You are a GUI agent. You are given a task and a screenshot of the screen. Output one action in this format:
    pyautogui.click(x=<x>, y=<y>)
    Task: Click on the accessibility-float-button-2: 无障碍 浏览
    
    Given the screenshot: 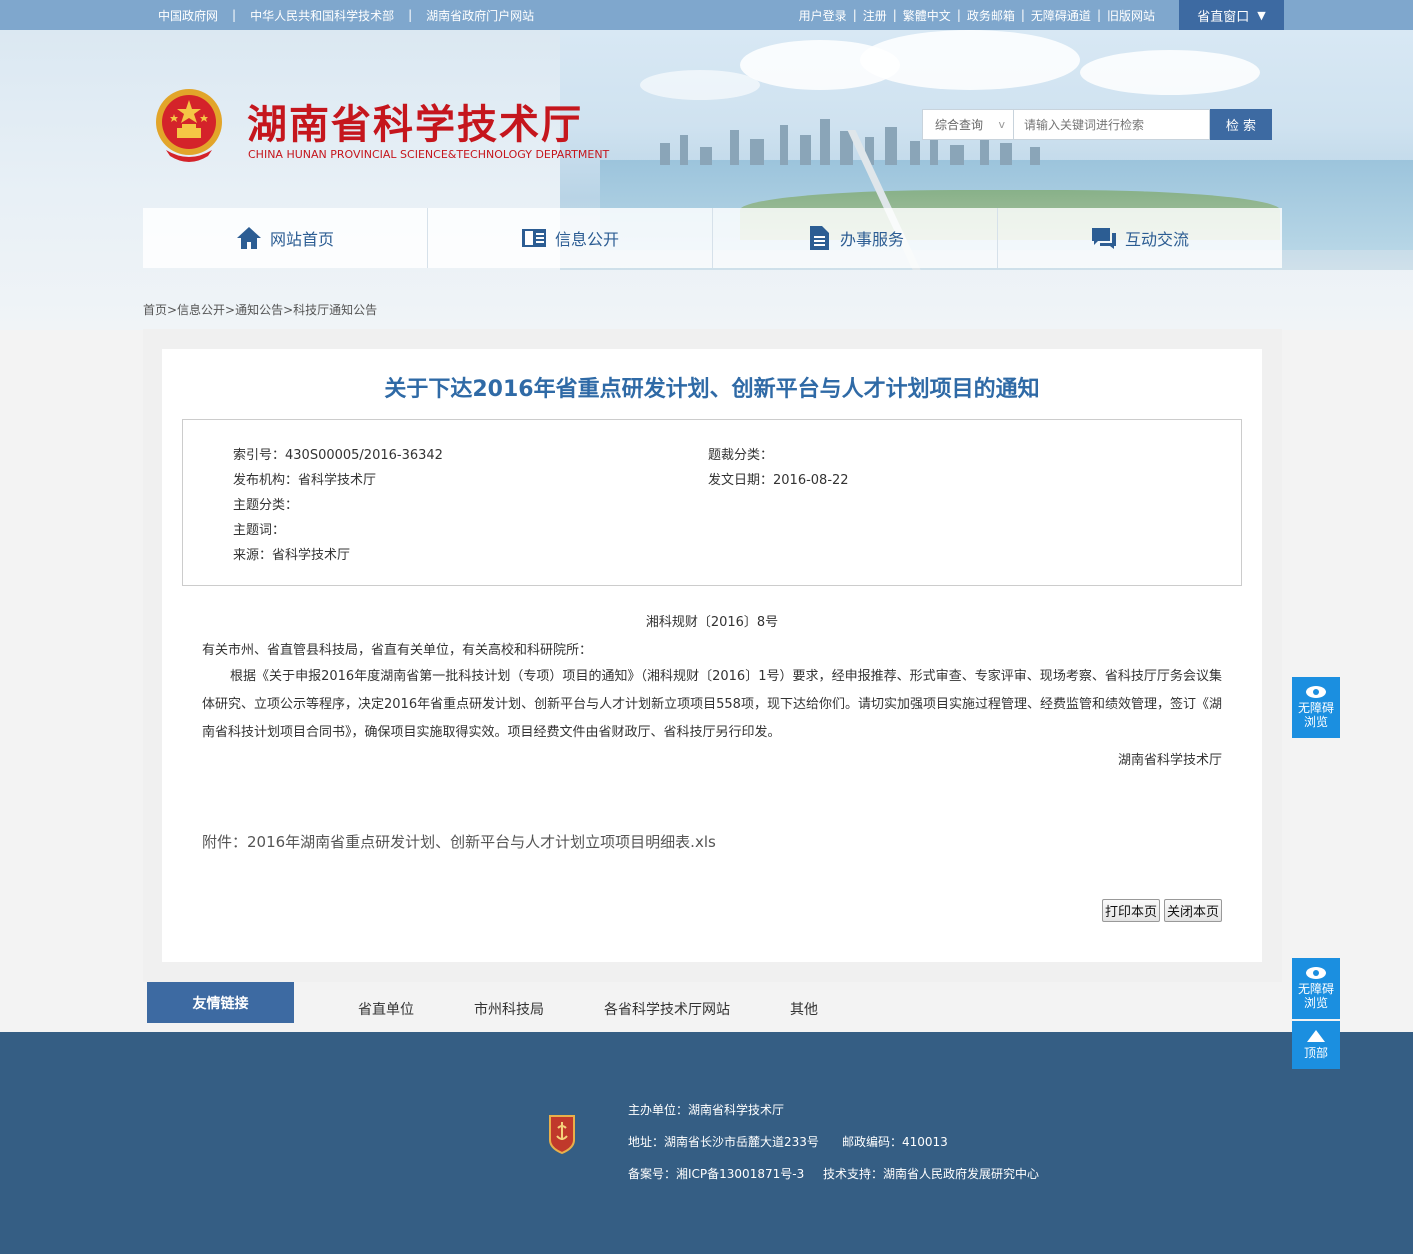 What is the action you would take?
    pyautogui.click(x=1316, y=988)
    